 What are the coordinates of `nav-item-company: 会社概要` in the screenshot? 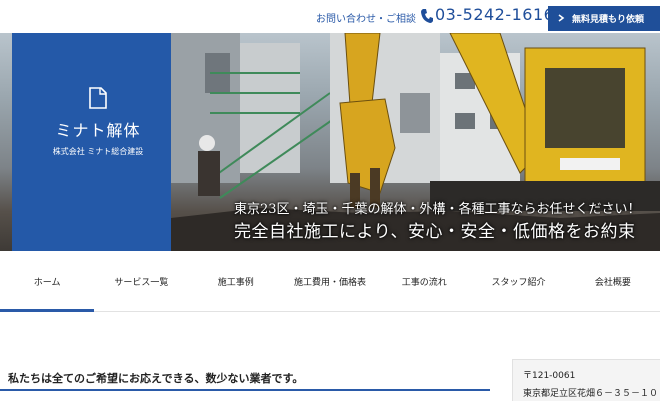 It's located at (613, 281).